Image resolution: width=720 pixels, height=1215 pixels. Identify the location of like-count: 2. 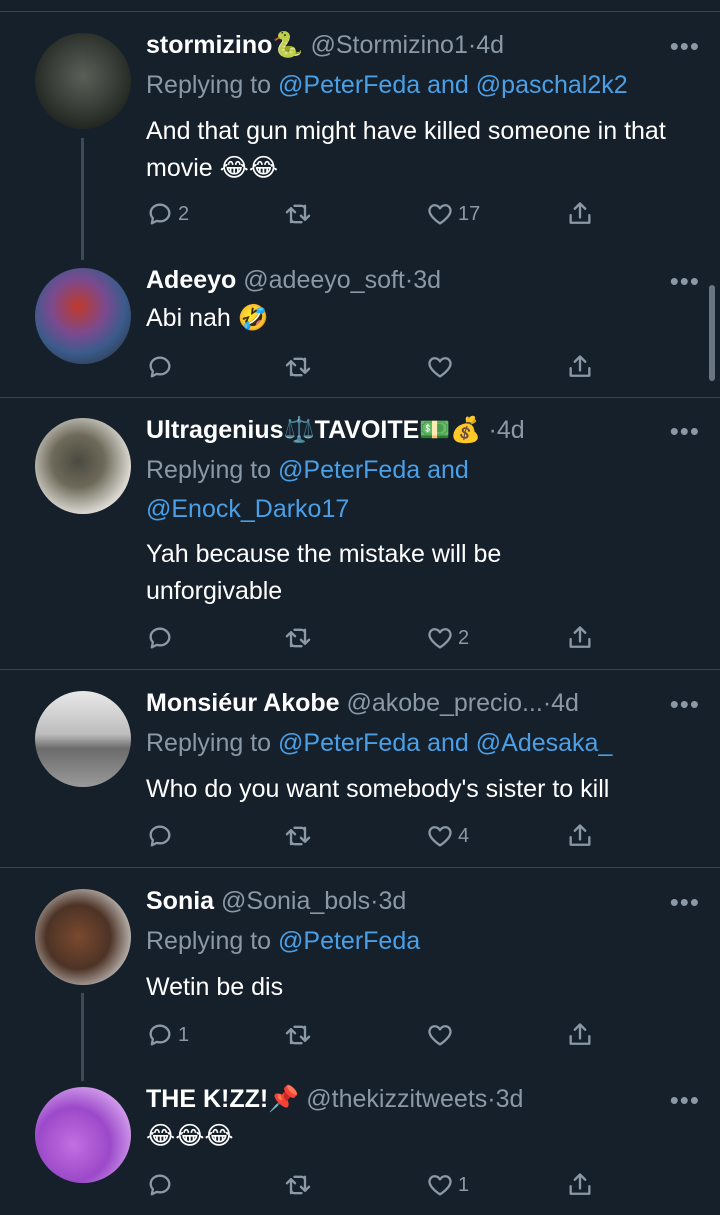
(464, 637).